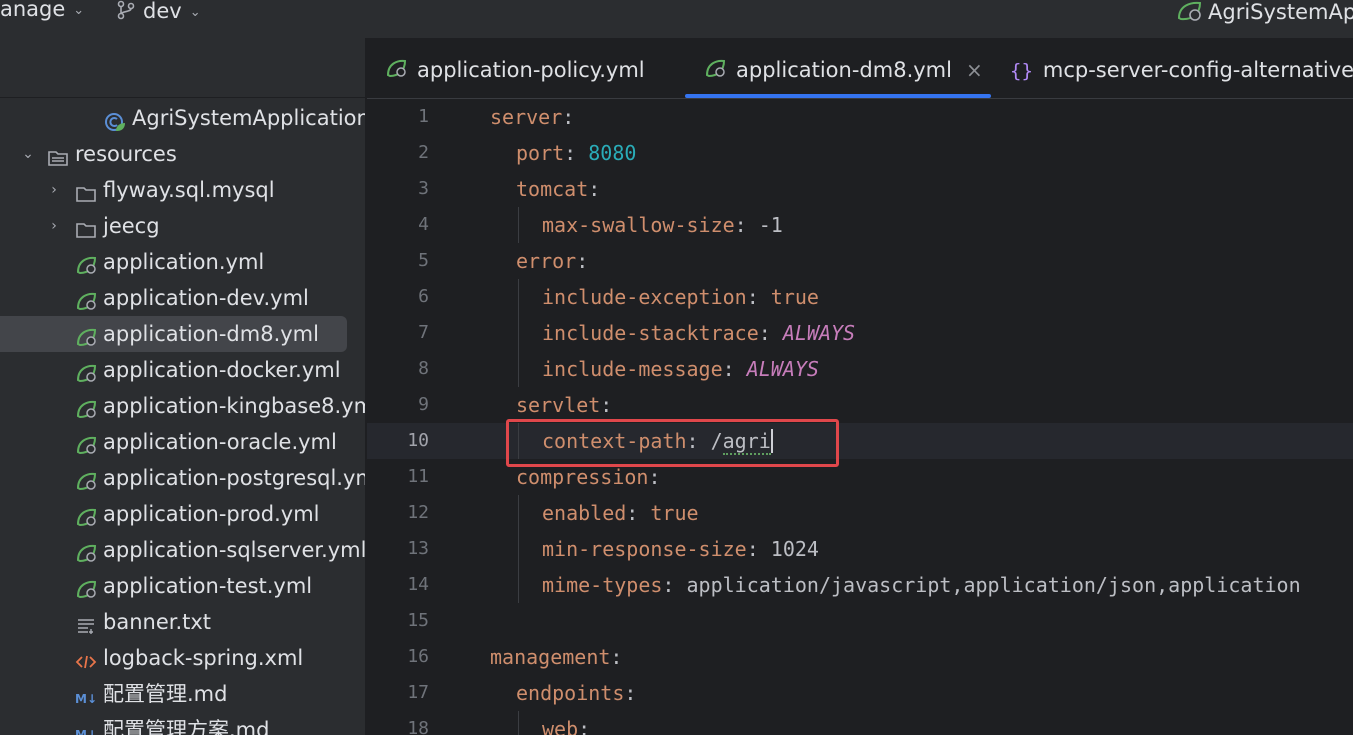 The height and width of the screenshot is (735, 1353). I want to click on run-configuration-selector: AgriSystemAp, so click(1264, 12).